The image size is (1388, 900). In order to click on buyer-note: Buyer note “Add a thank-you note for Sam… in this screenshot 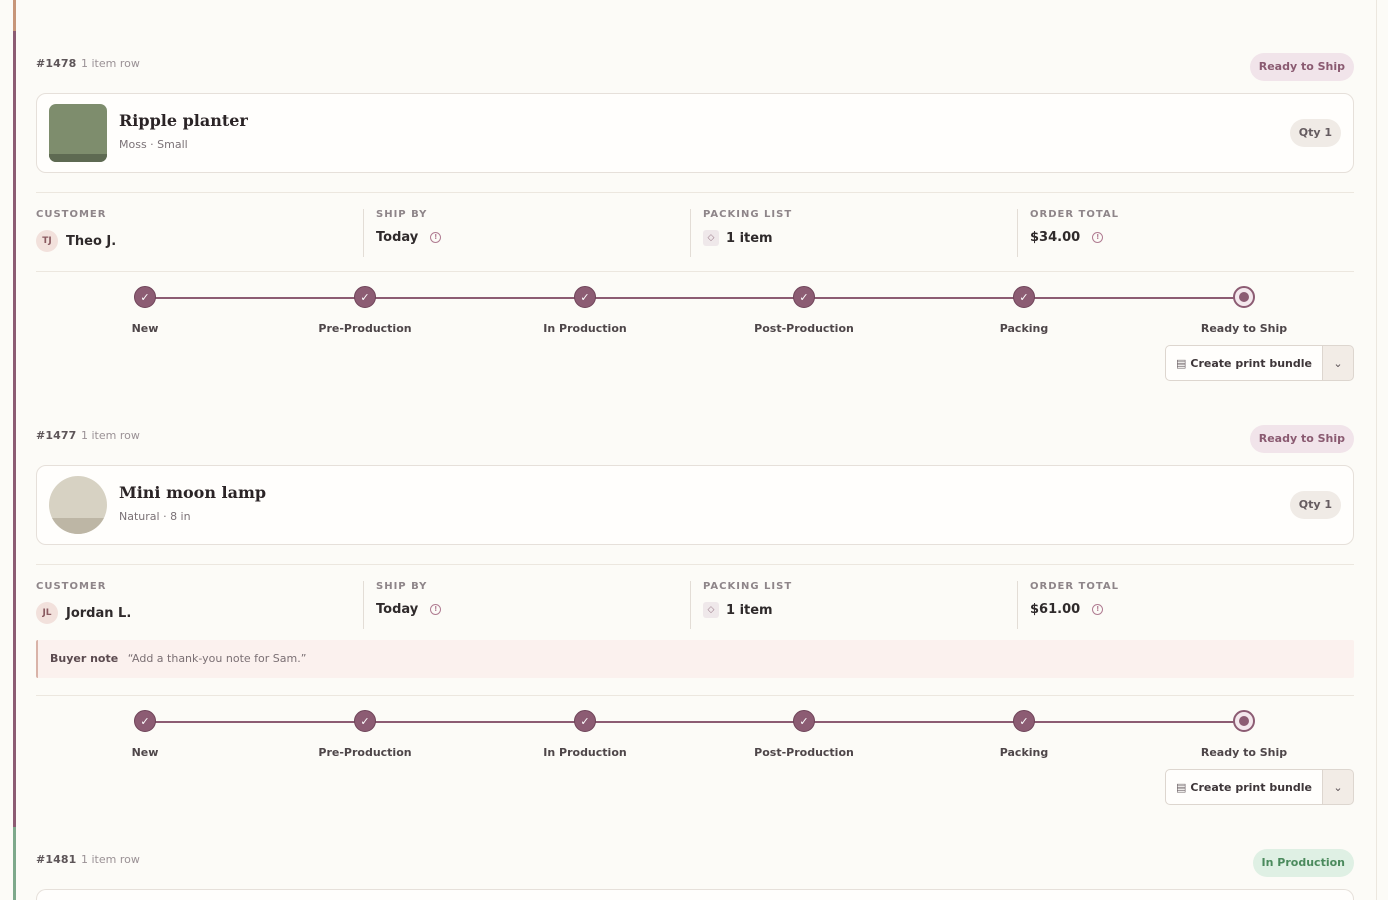, I will do `click(695, 659)`.